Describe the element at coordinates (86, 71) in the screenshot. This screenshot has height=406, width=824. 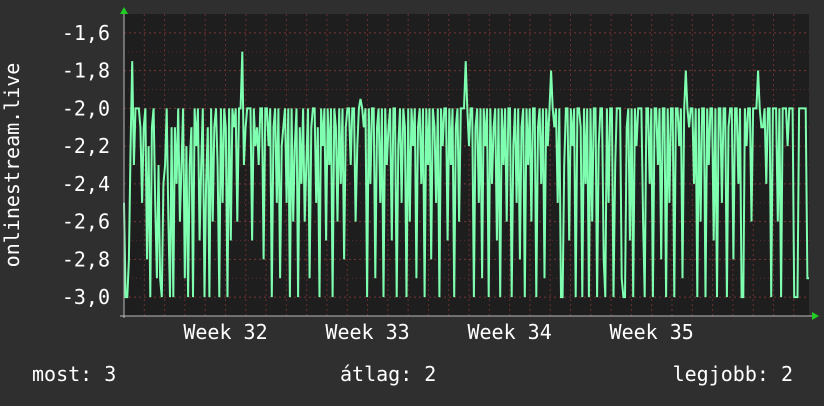
I see `y-tick-label: -1,8` at that location.